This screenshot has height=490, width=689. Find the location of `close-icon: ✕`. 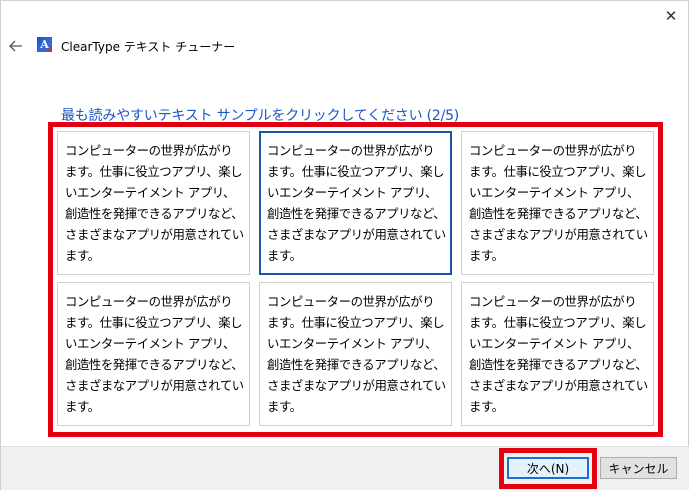

close-icon: ✕ is located at coordinates (671, 16).